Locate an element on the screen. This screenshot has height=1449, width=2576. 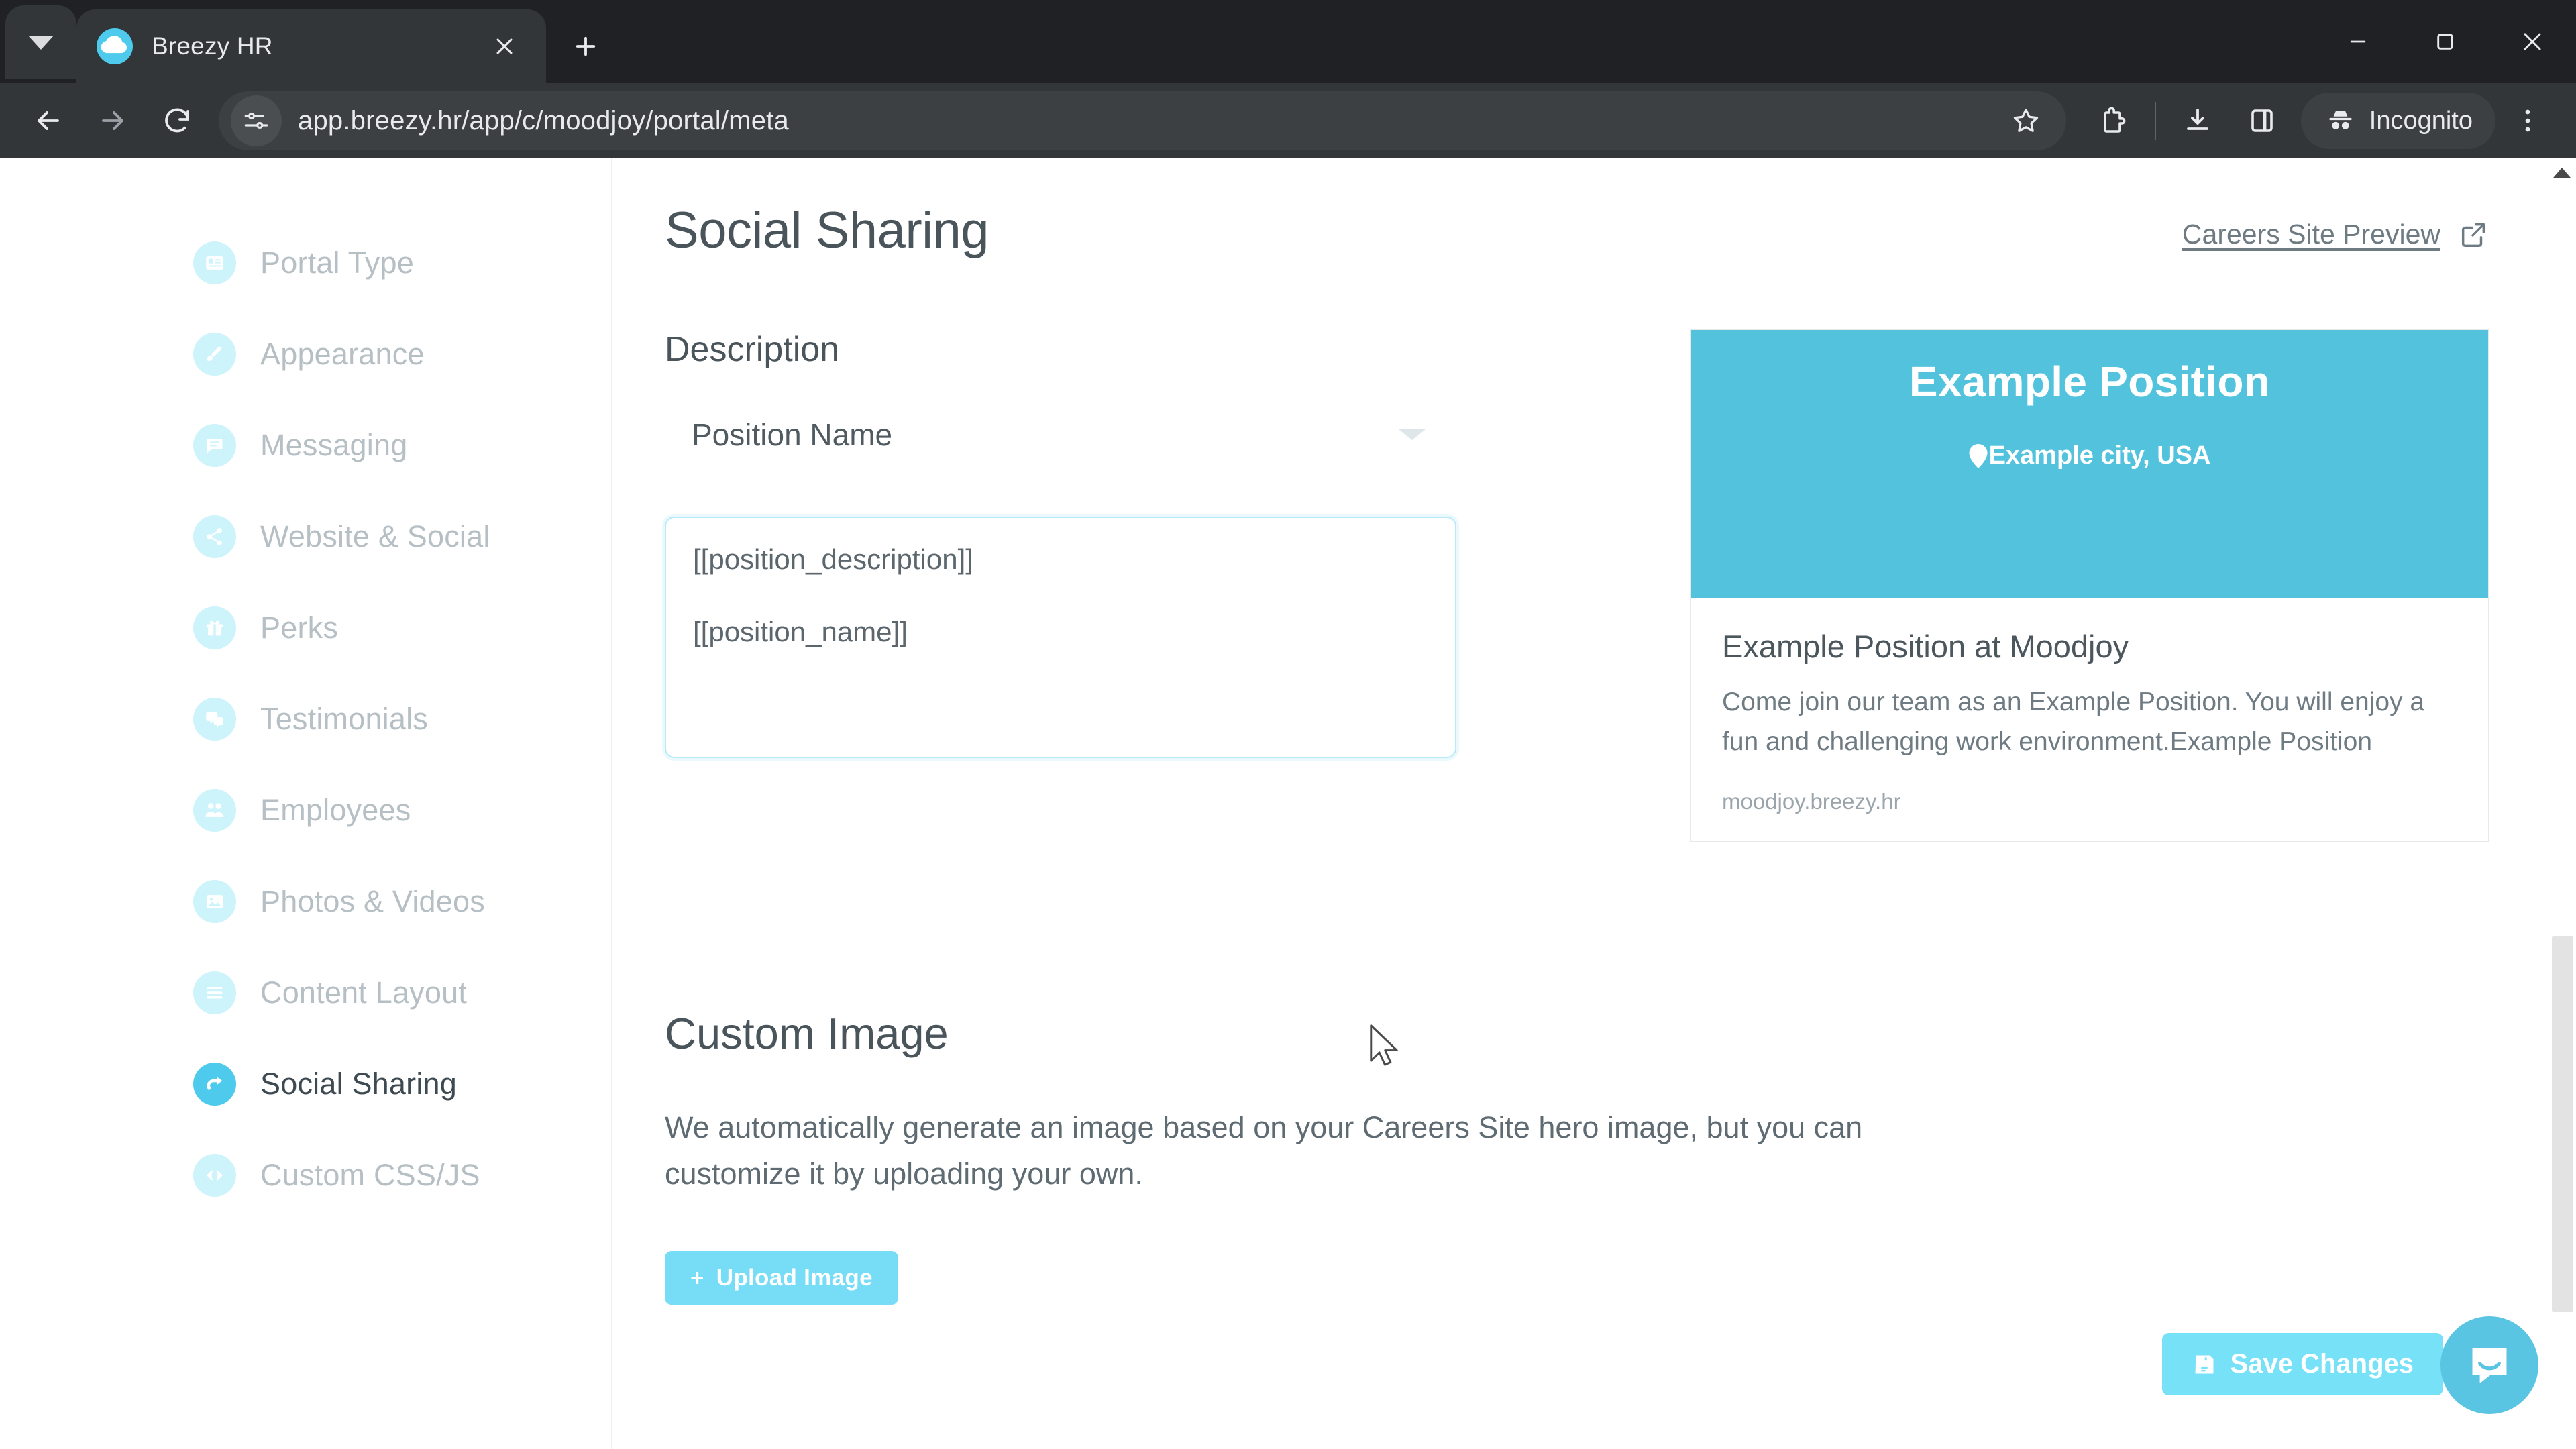
sidebar-item-label: Social Sharing is located at coordinates (358, 1084).